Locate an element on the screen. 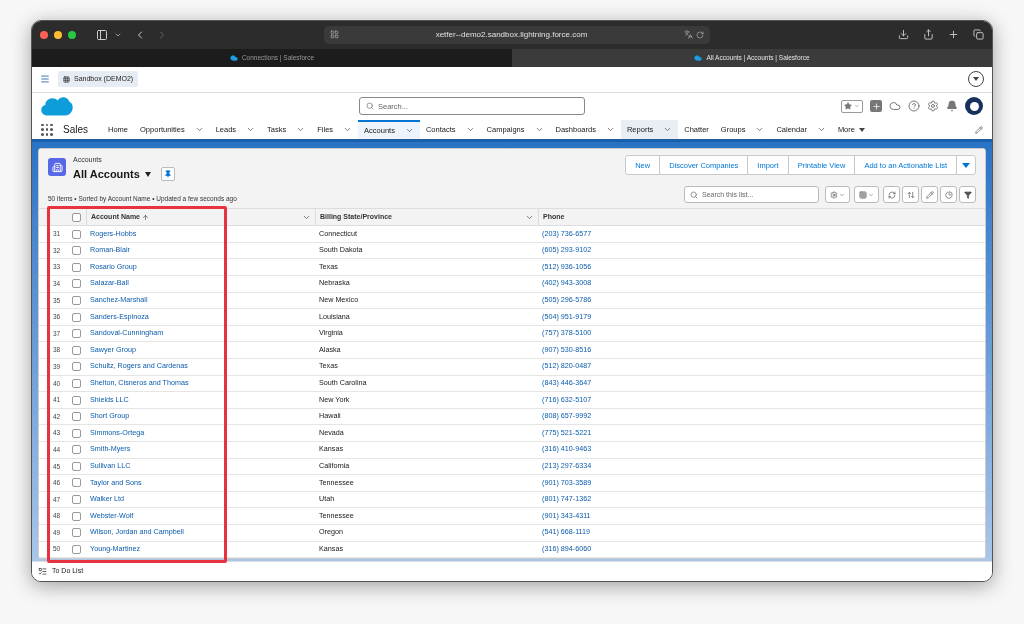  list-view-title: All Accounts is located at coordinates (106, 174).